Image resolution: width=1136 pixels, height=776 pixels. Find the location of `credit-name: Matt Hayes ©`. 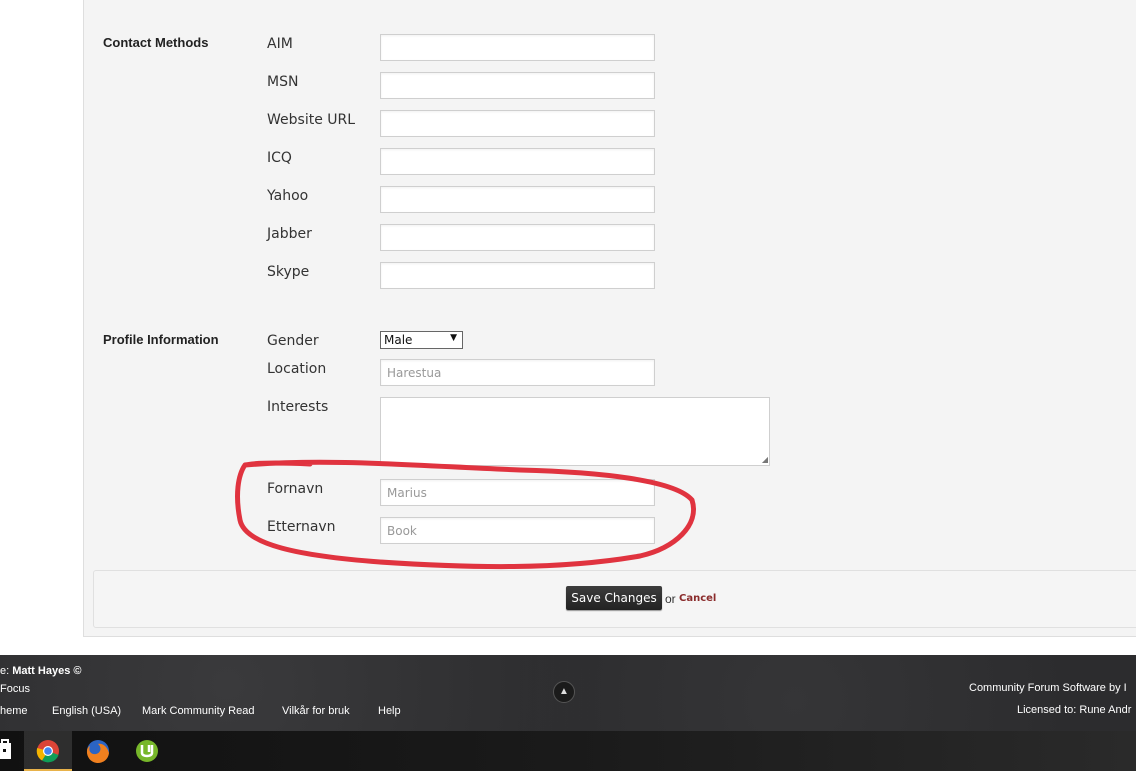

credit-name: Matt Hayes © is located at coordinates (46, 671).